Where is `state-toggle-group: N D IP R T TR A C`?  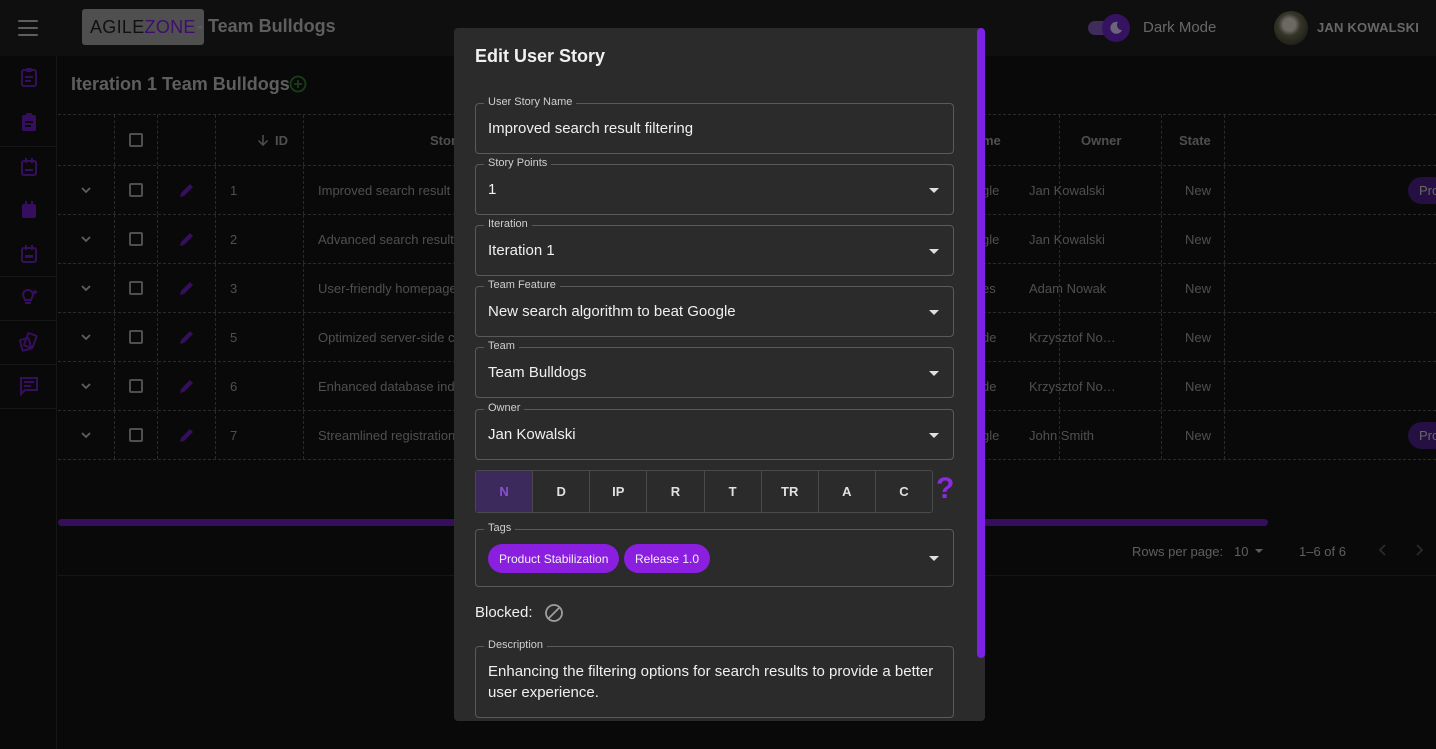
state-toggle-group: N D IP R T TR A C is located at coordinates (704, 491).